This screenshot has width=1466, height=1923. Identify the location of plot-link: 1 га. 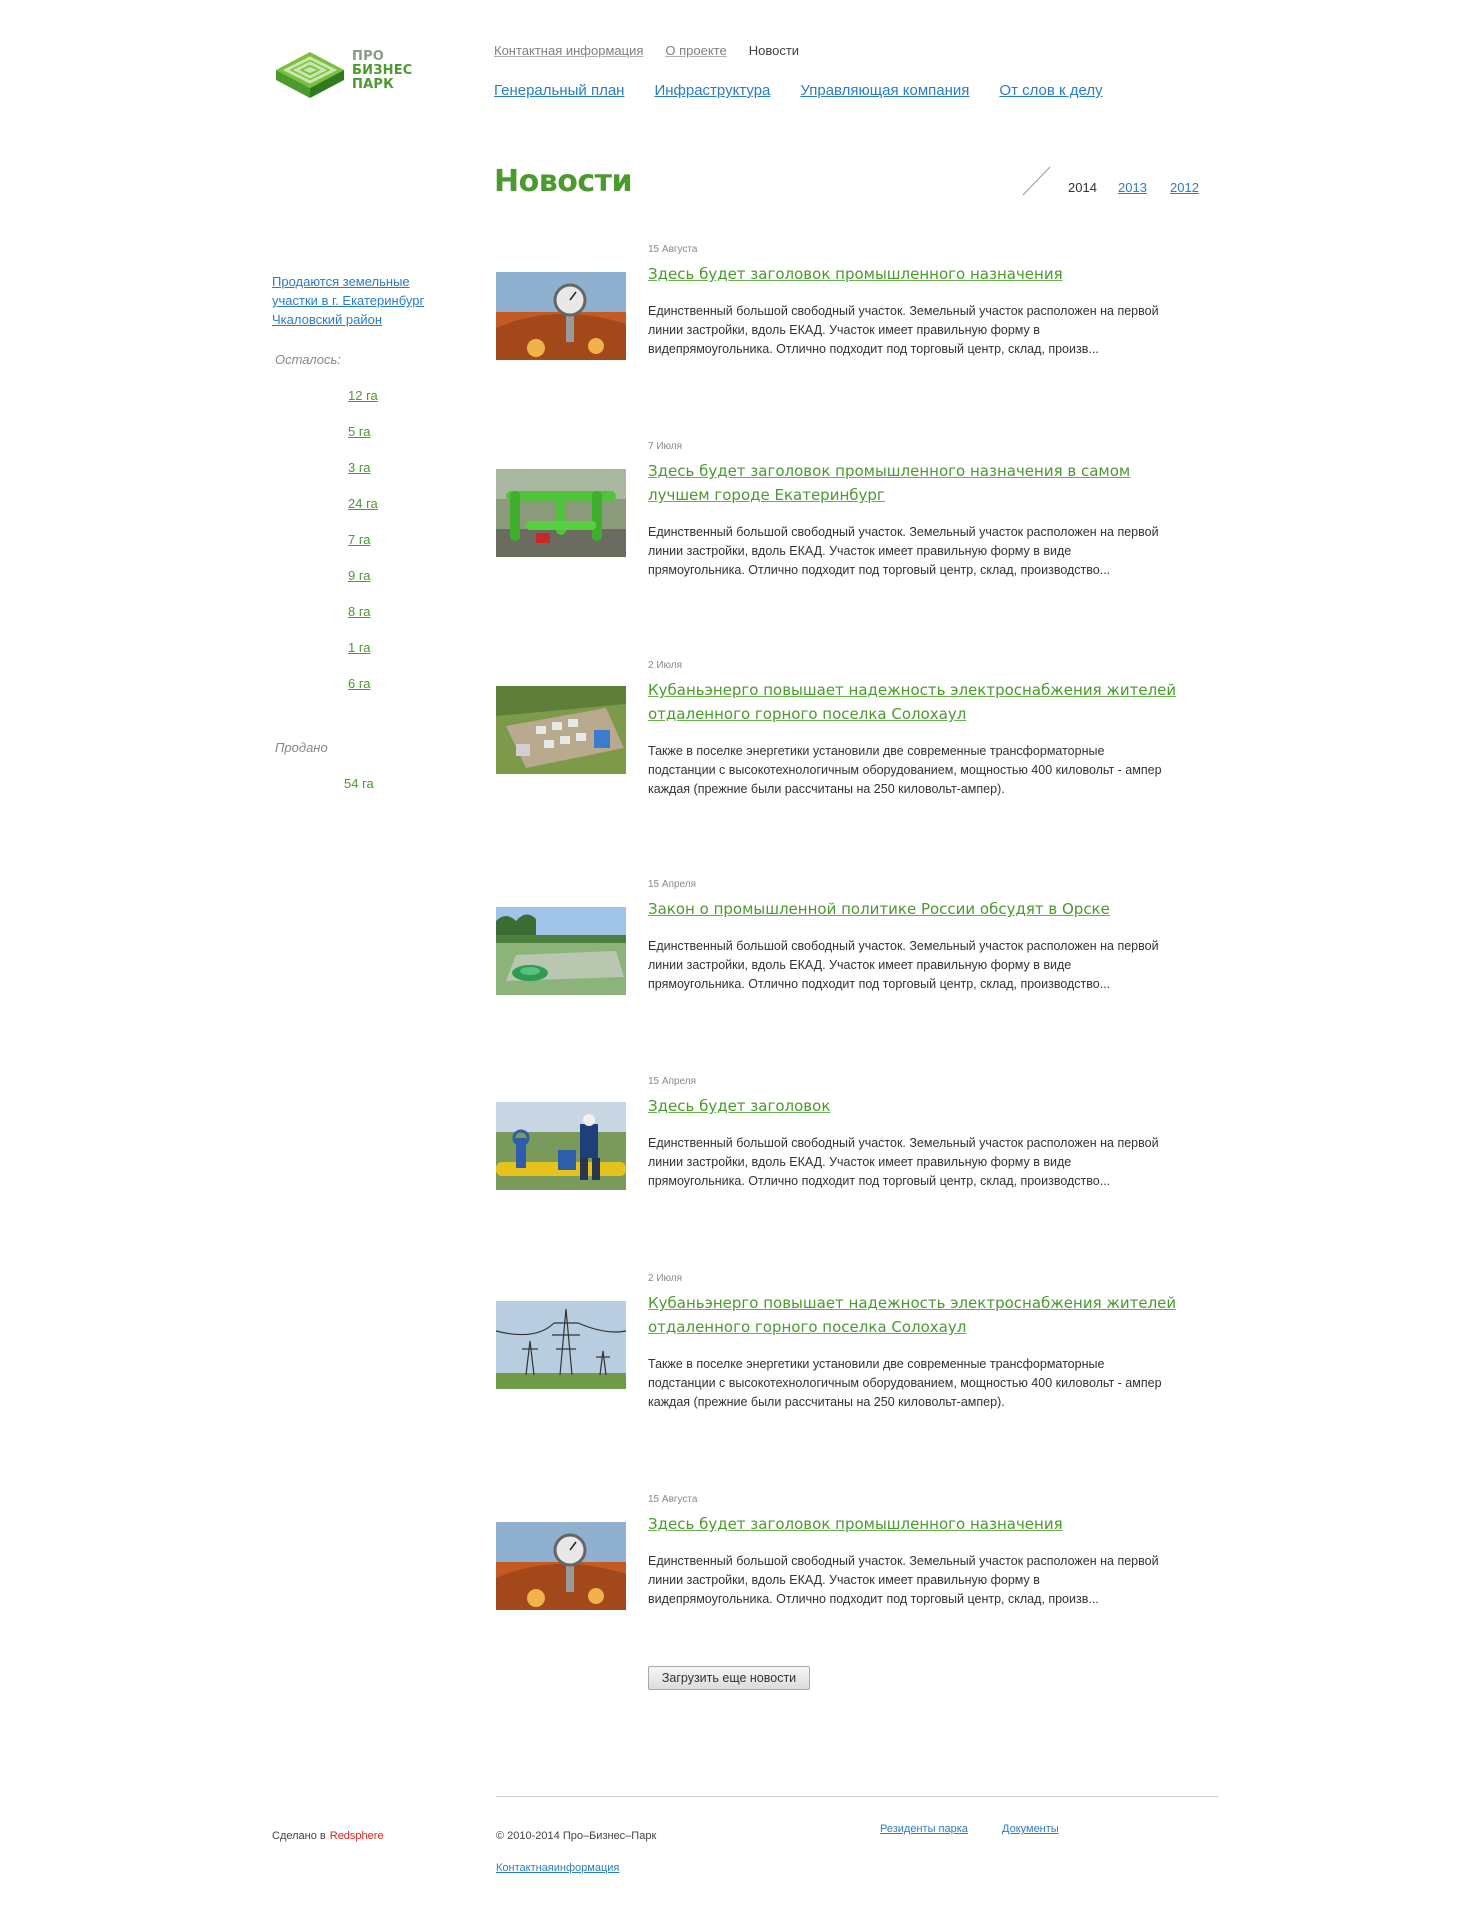
(359, 647).